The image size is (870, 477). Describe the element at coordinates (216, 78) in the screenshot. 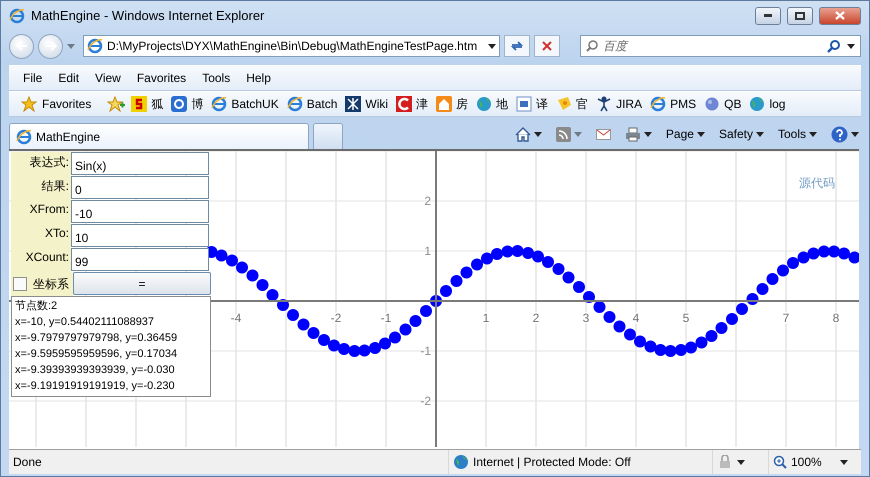

I see `menu-item: Tools` at that location.